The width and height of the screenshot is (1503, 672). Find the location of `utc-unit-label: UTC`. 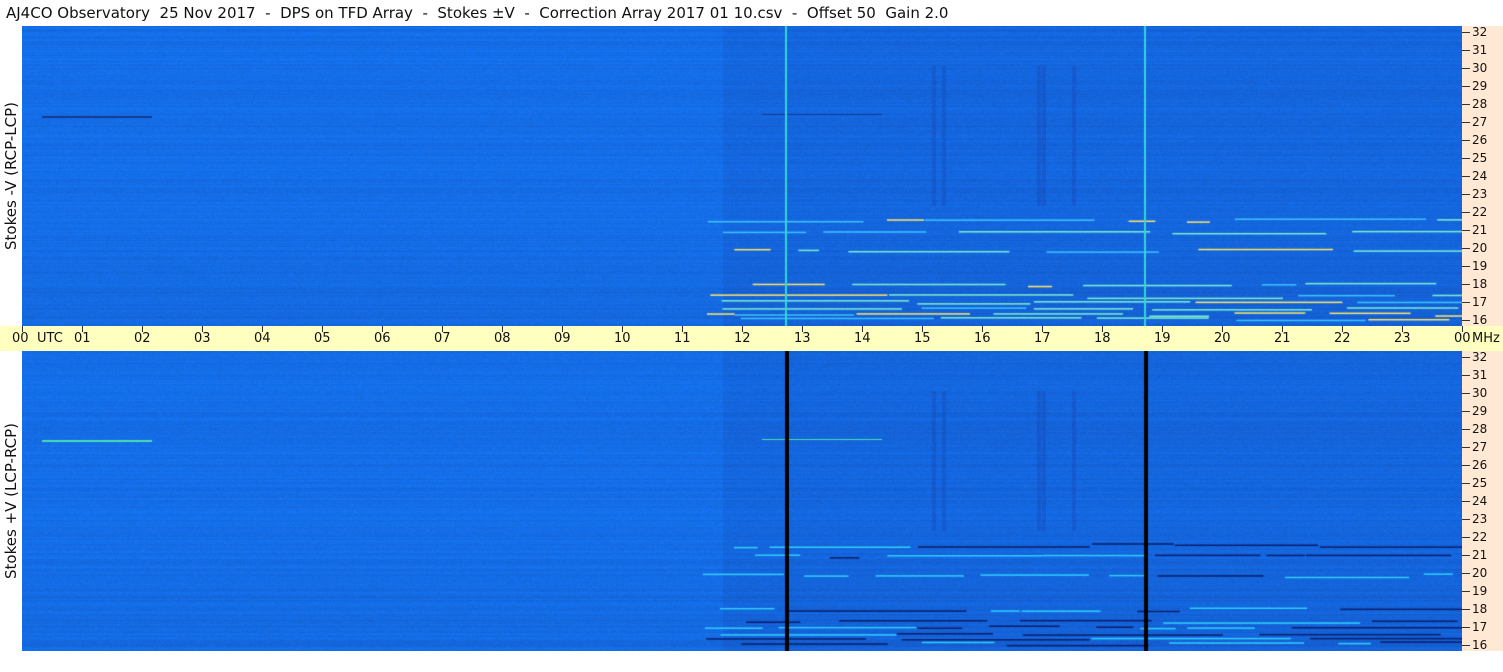

utc-unit-label: UTC is located at coordinates (50, 338).